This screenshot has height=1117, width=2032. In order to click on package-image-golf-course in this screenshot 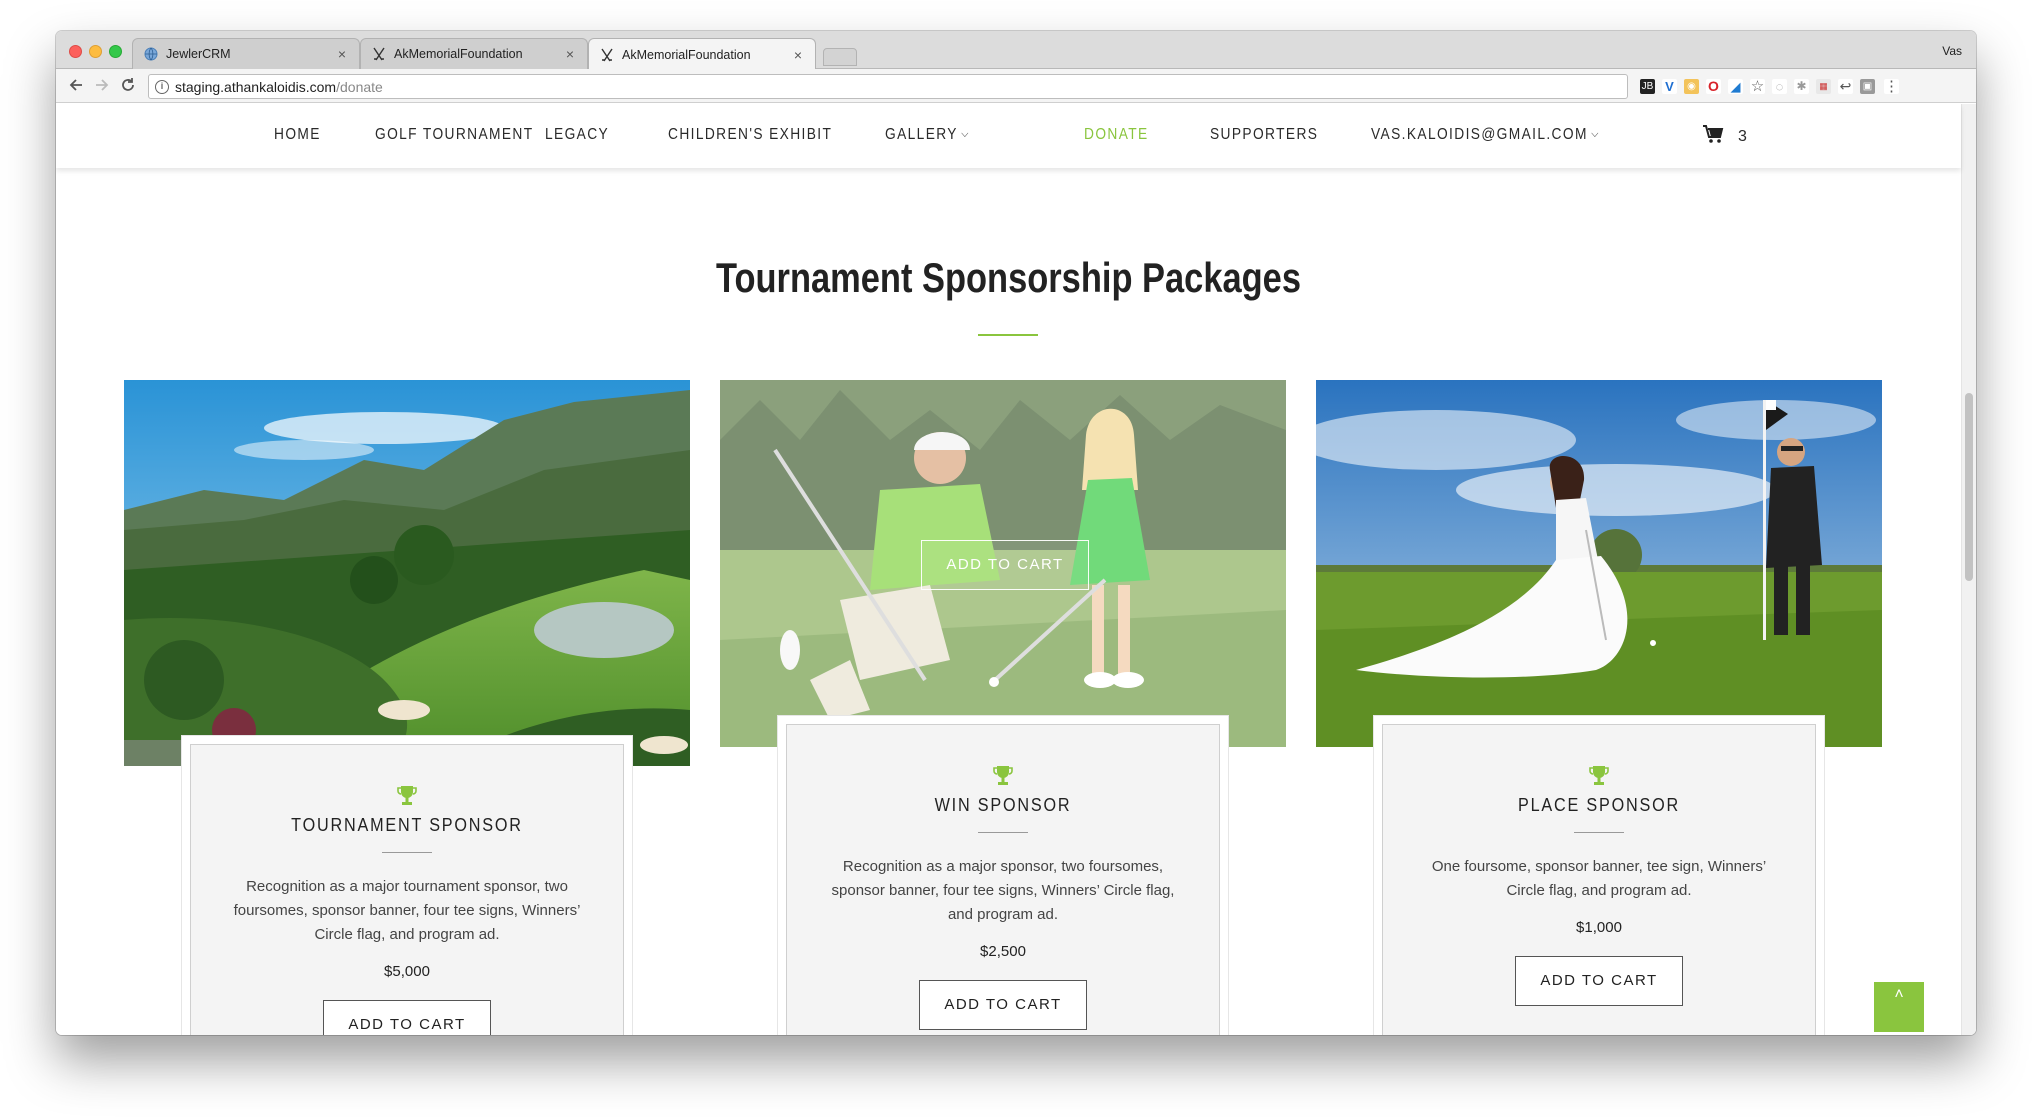, I will do `click(407, 573)`.